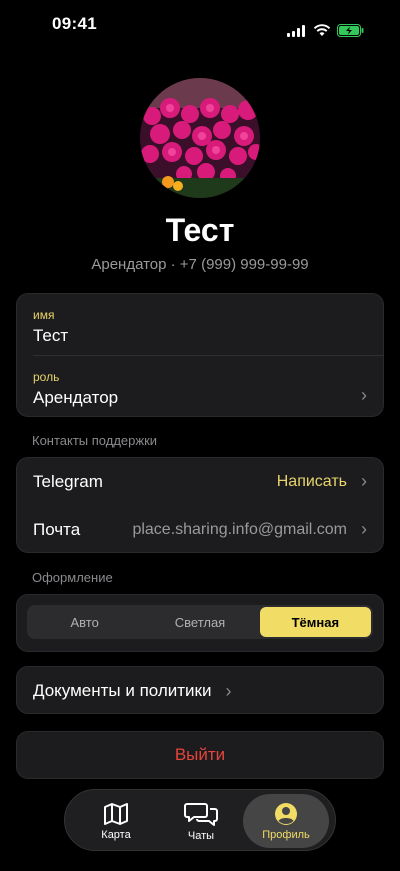 This screenshot has width=400, height=871. Describe the element at coordinates (315, 622) in the screenshot. I see `theme-option-dark: Тёмная` at that location.